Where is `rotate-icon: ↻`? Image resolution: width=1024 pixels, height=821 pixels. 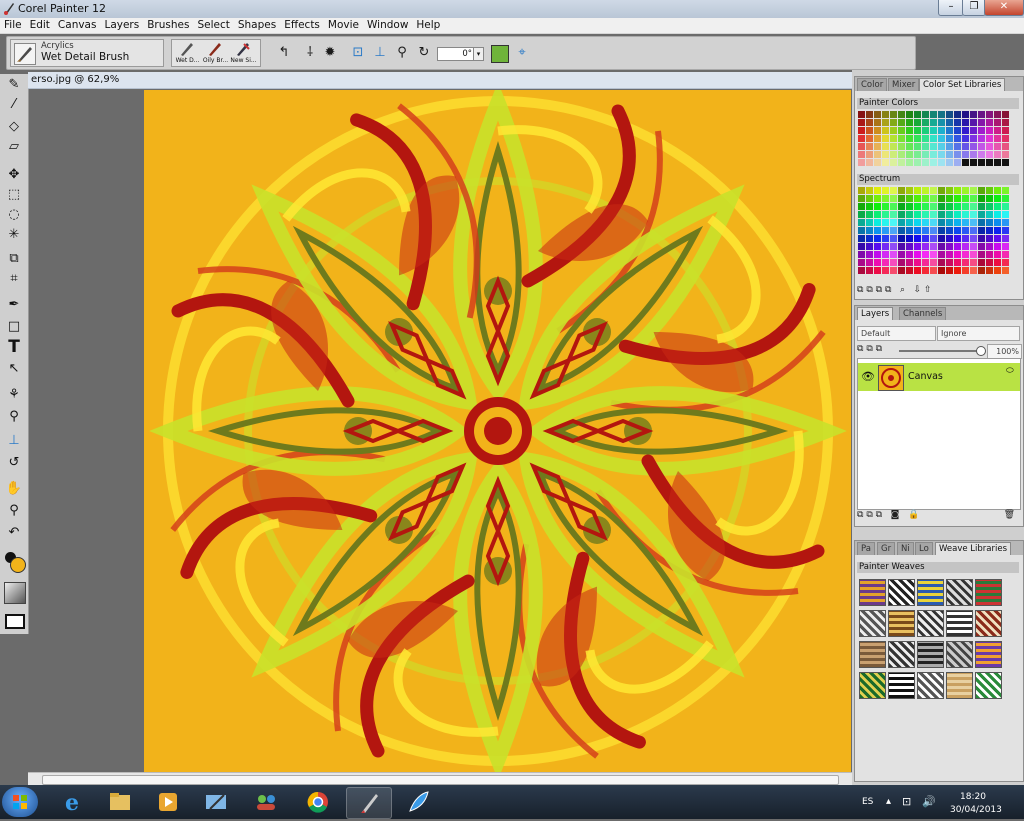 rotate-icon: ↻ is located at coordinates (424, 53).